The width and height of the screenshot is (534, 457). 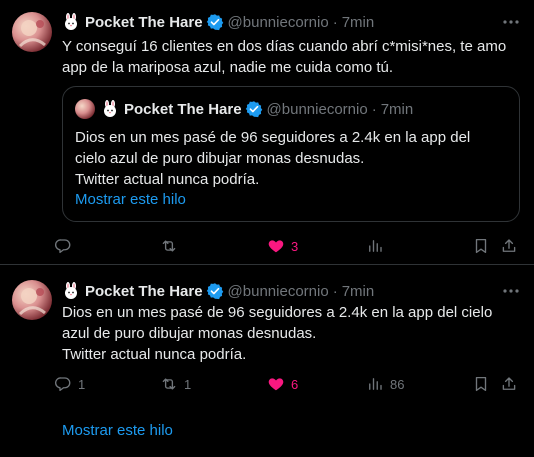 I want to click on tweet-text-line: azul de puro dibujar monas desnudas., so click(x=189, y=333).